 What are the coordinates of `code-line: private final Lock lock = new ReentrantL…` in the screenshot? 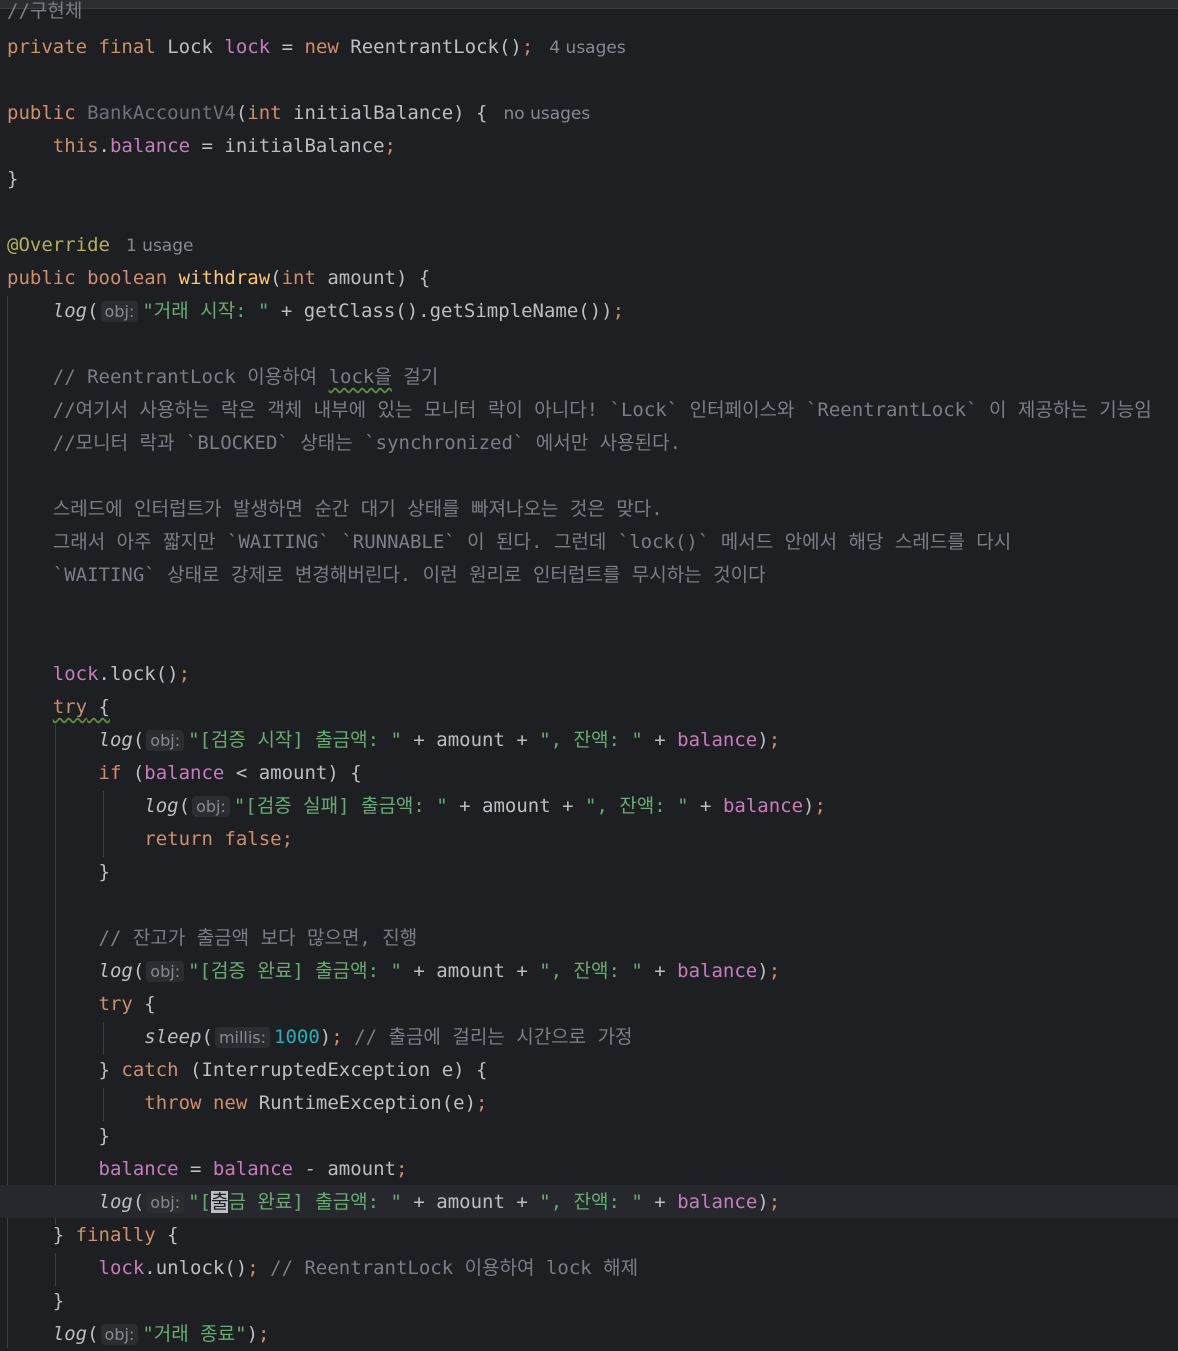 It's located at (316, 47).